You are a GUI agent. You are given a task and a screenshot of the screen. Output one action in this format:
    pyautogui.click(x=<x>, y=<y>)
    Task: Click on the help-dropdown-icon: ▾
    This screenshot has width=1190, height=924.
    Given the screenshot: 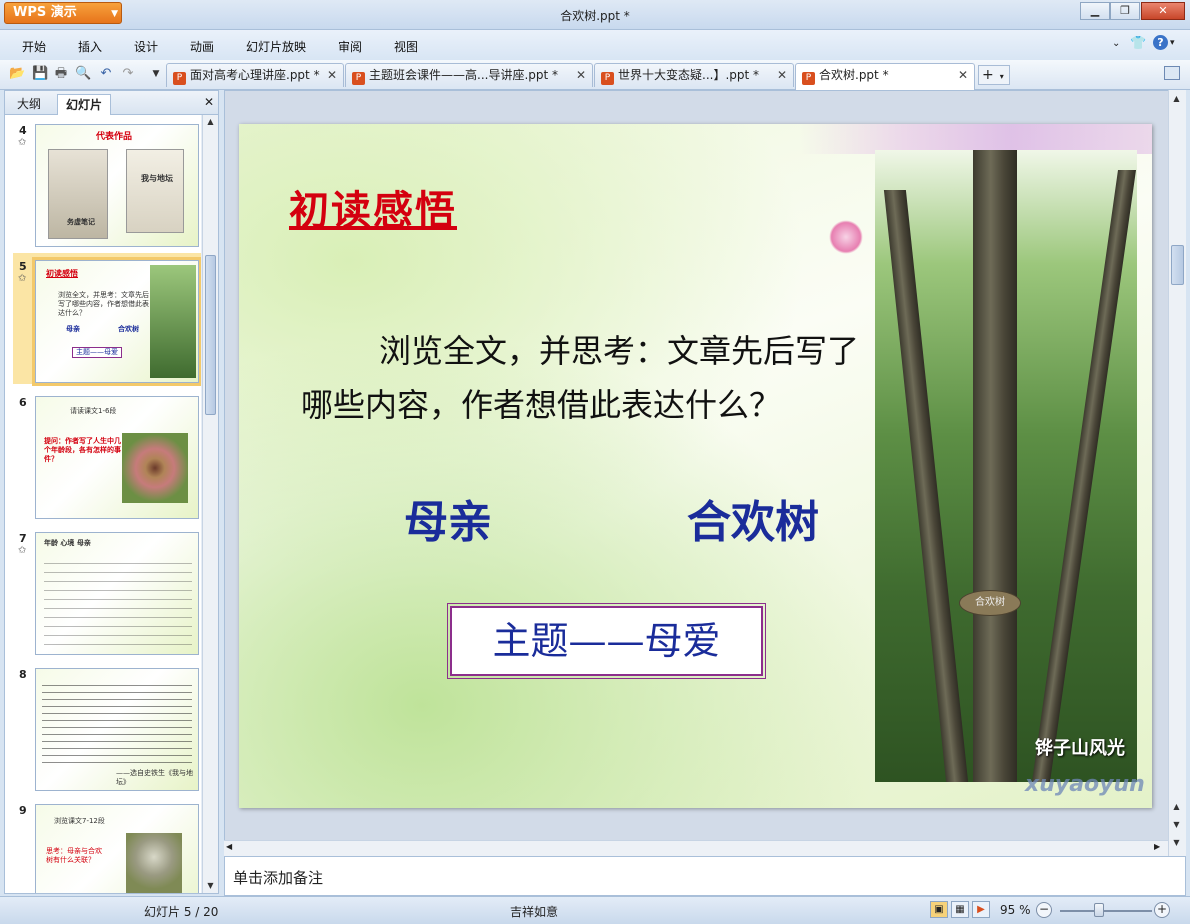 What is the action you would take?
    pyautogui.click(x=1172, y=43)
    